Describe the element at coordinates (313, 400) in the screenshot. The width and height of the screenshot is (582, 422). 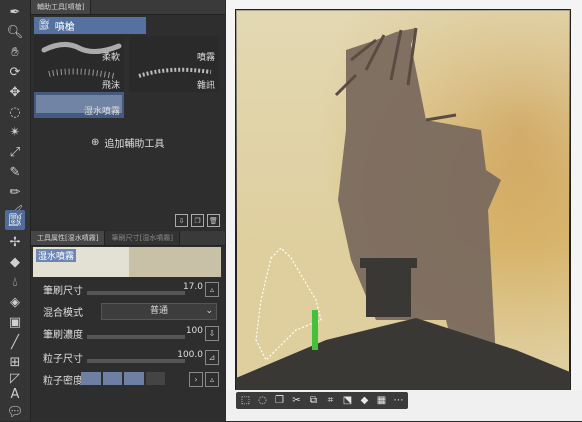
I see `paste-icon: ⧉` at that location.